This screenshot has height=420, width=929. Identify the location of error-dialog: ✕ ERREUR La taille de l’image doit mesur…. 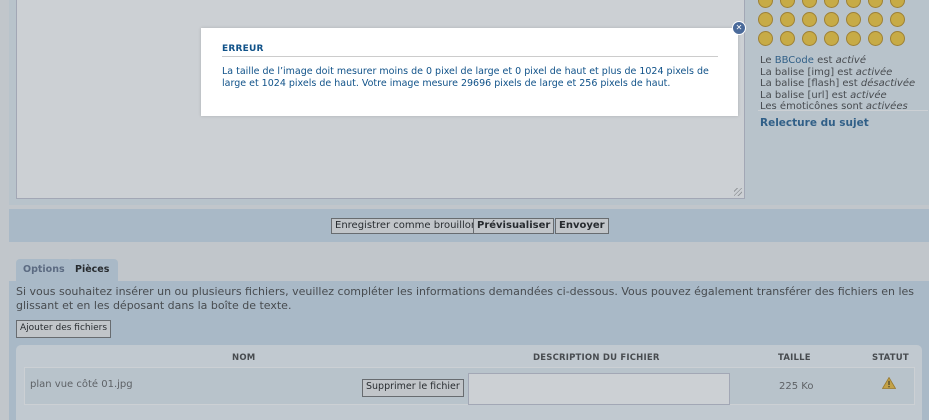
(473, 68).